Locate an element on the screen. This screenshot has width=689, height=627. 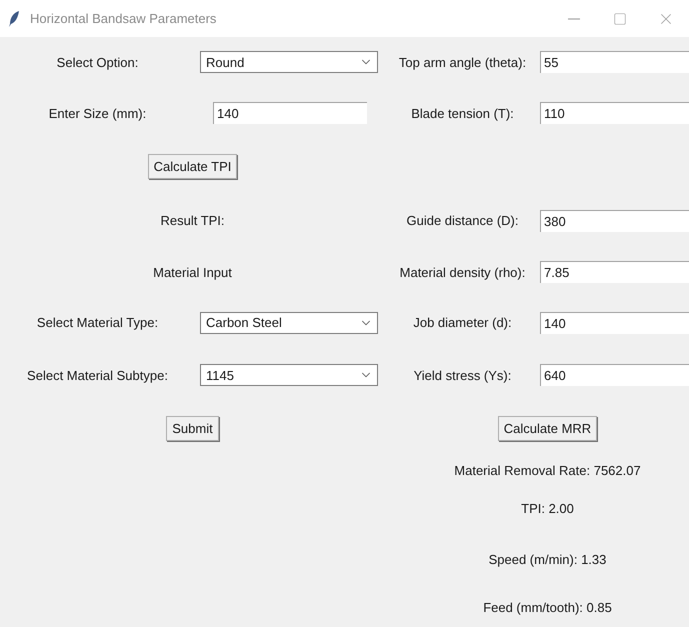
dropdown: Carbon Steel is located at coordinates (289, 323).